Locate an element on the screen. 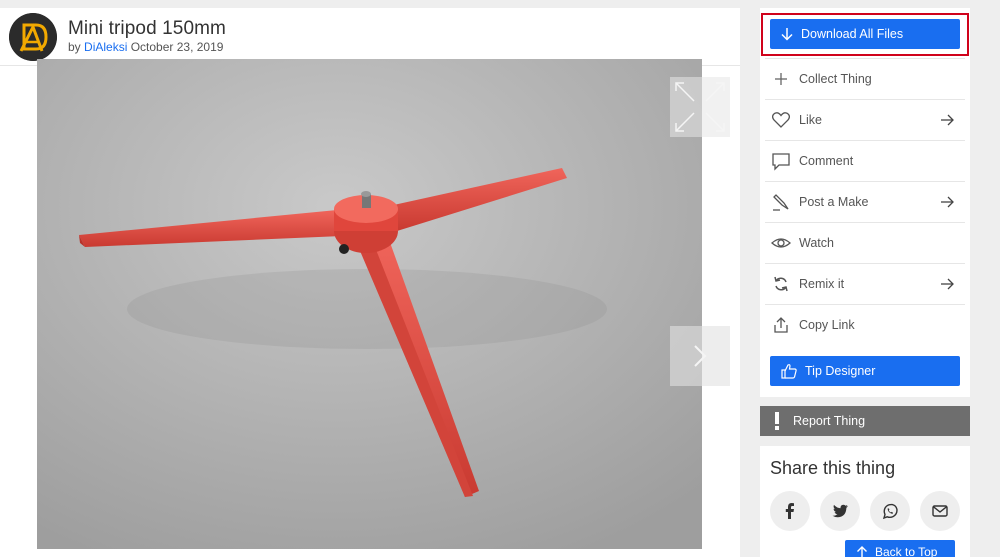 The image size is (1000, 557). download-all-files-button: Download All Files is located at coordinates (865, 34).